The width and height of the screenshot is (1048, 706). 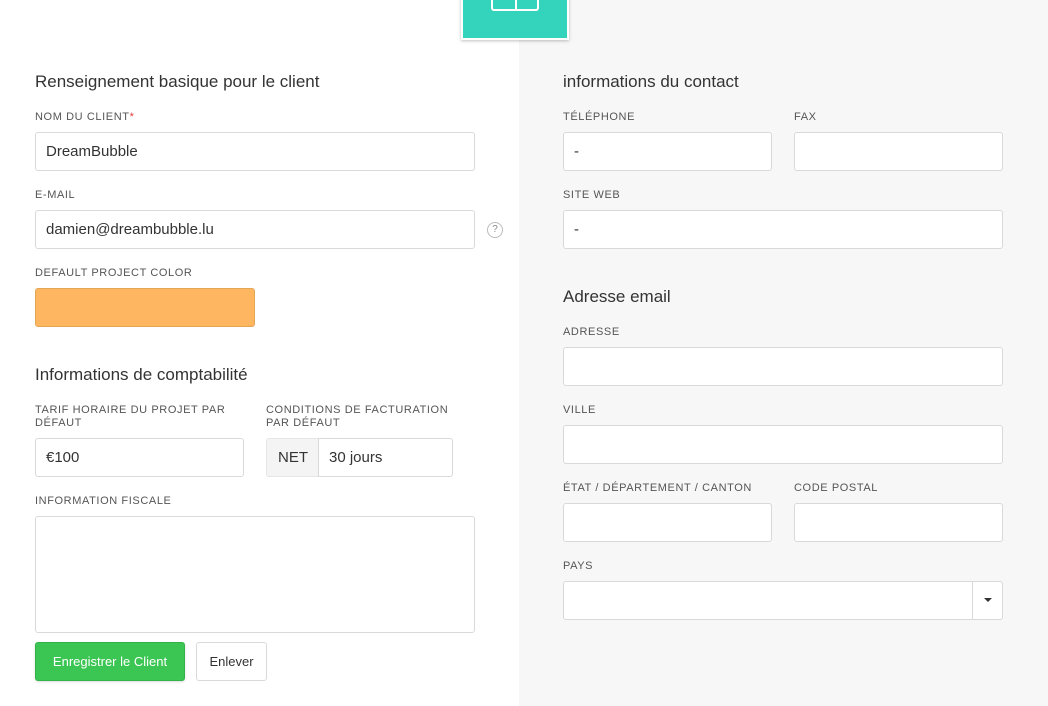 I want to click on state-input, so click(x=667, y=522).